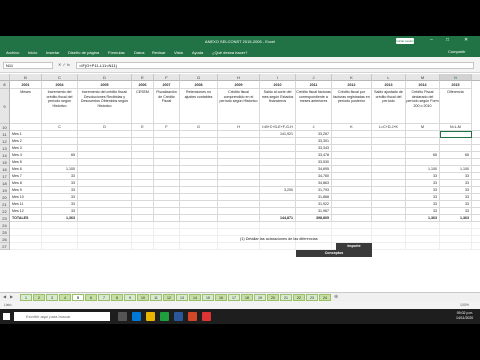 This screenshot has width=480, height=360. I want to click on cell-rows-6-i, so click(278, 176).